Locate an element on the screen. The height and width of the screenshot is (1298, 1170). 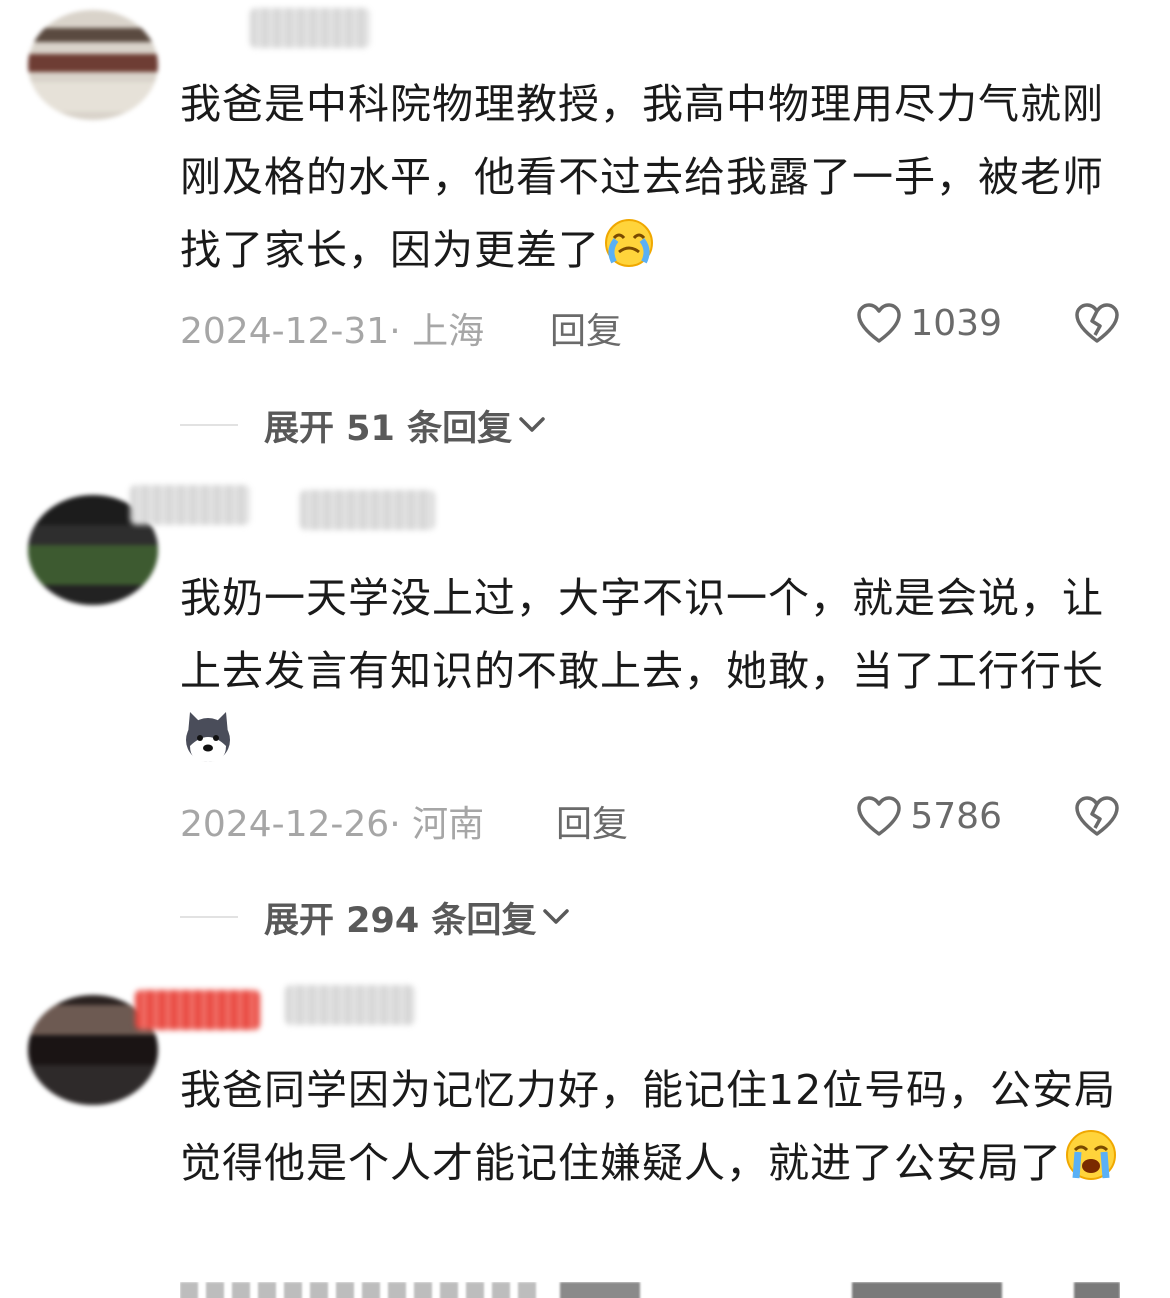
husky-dog-emoji is located at coordinates (208, 747).